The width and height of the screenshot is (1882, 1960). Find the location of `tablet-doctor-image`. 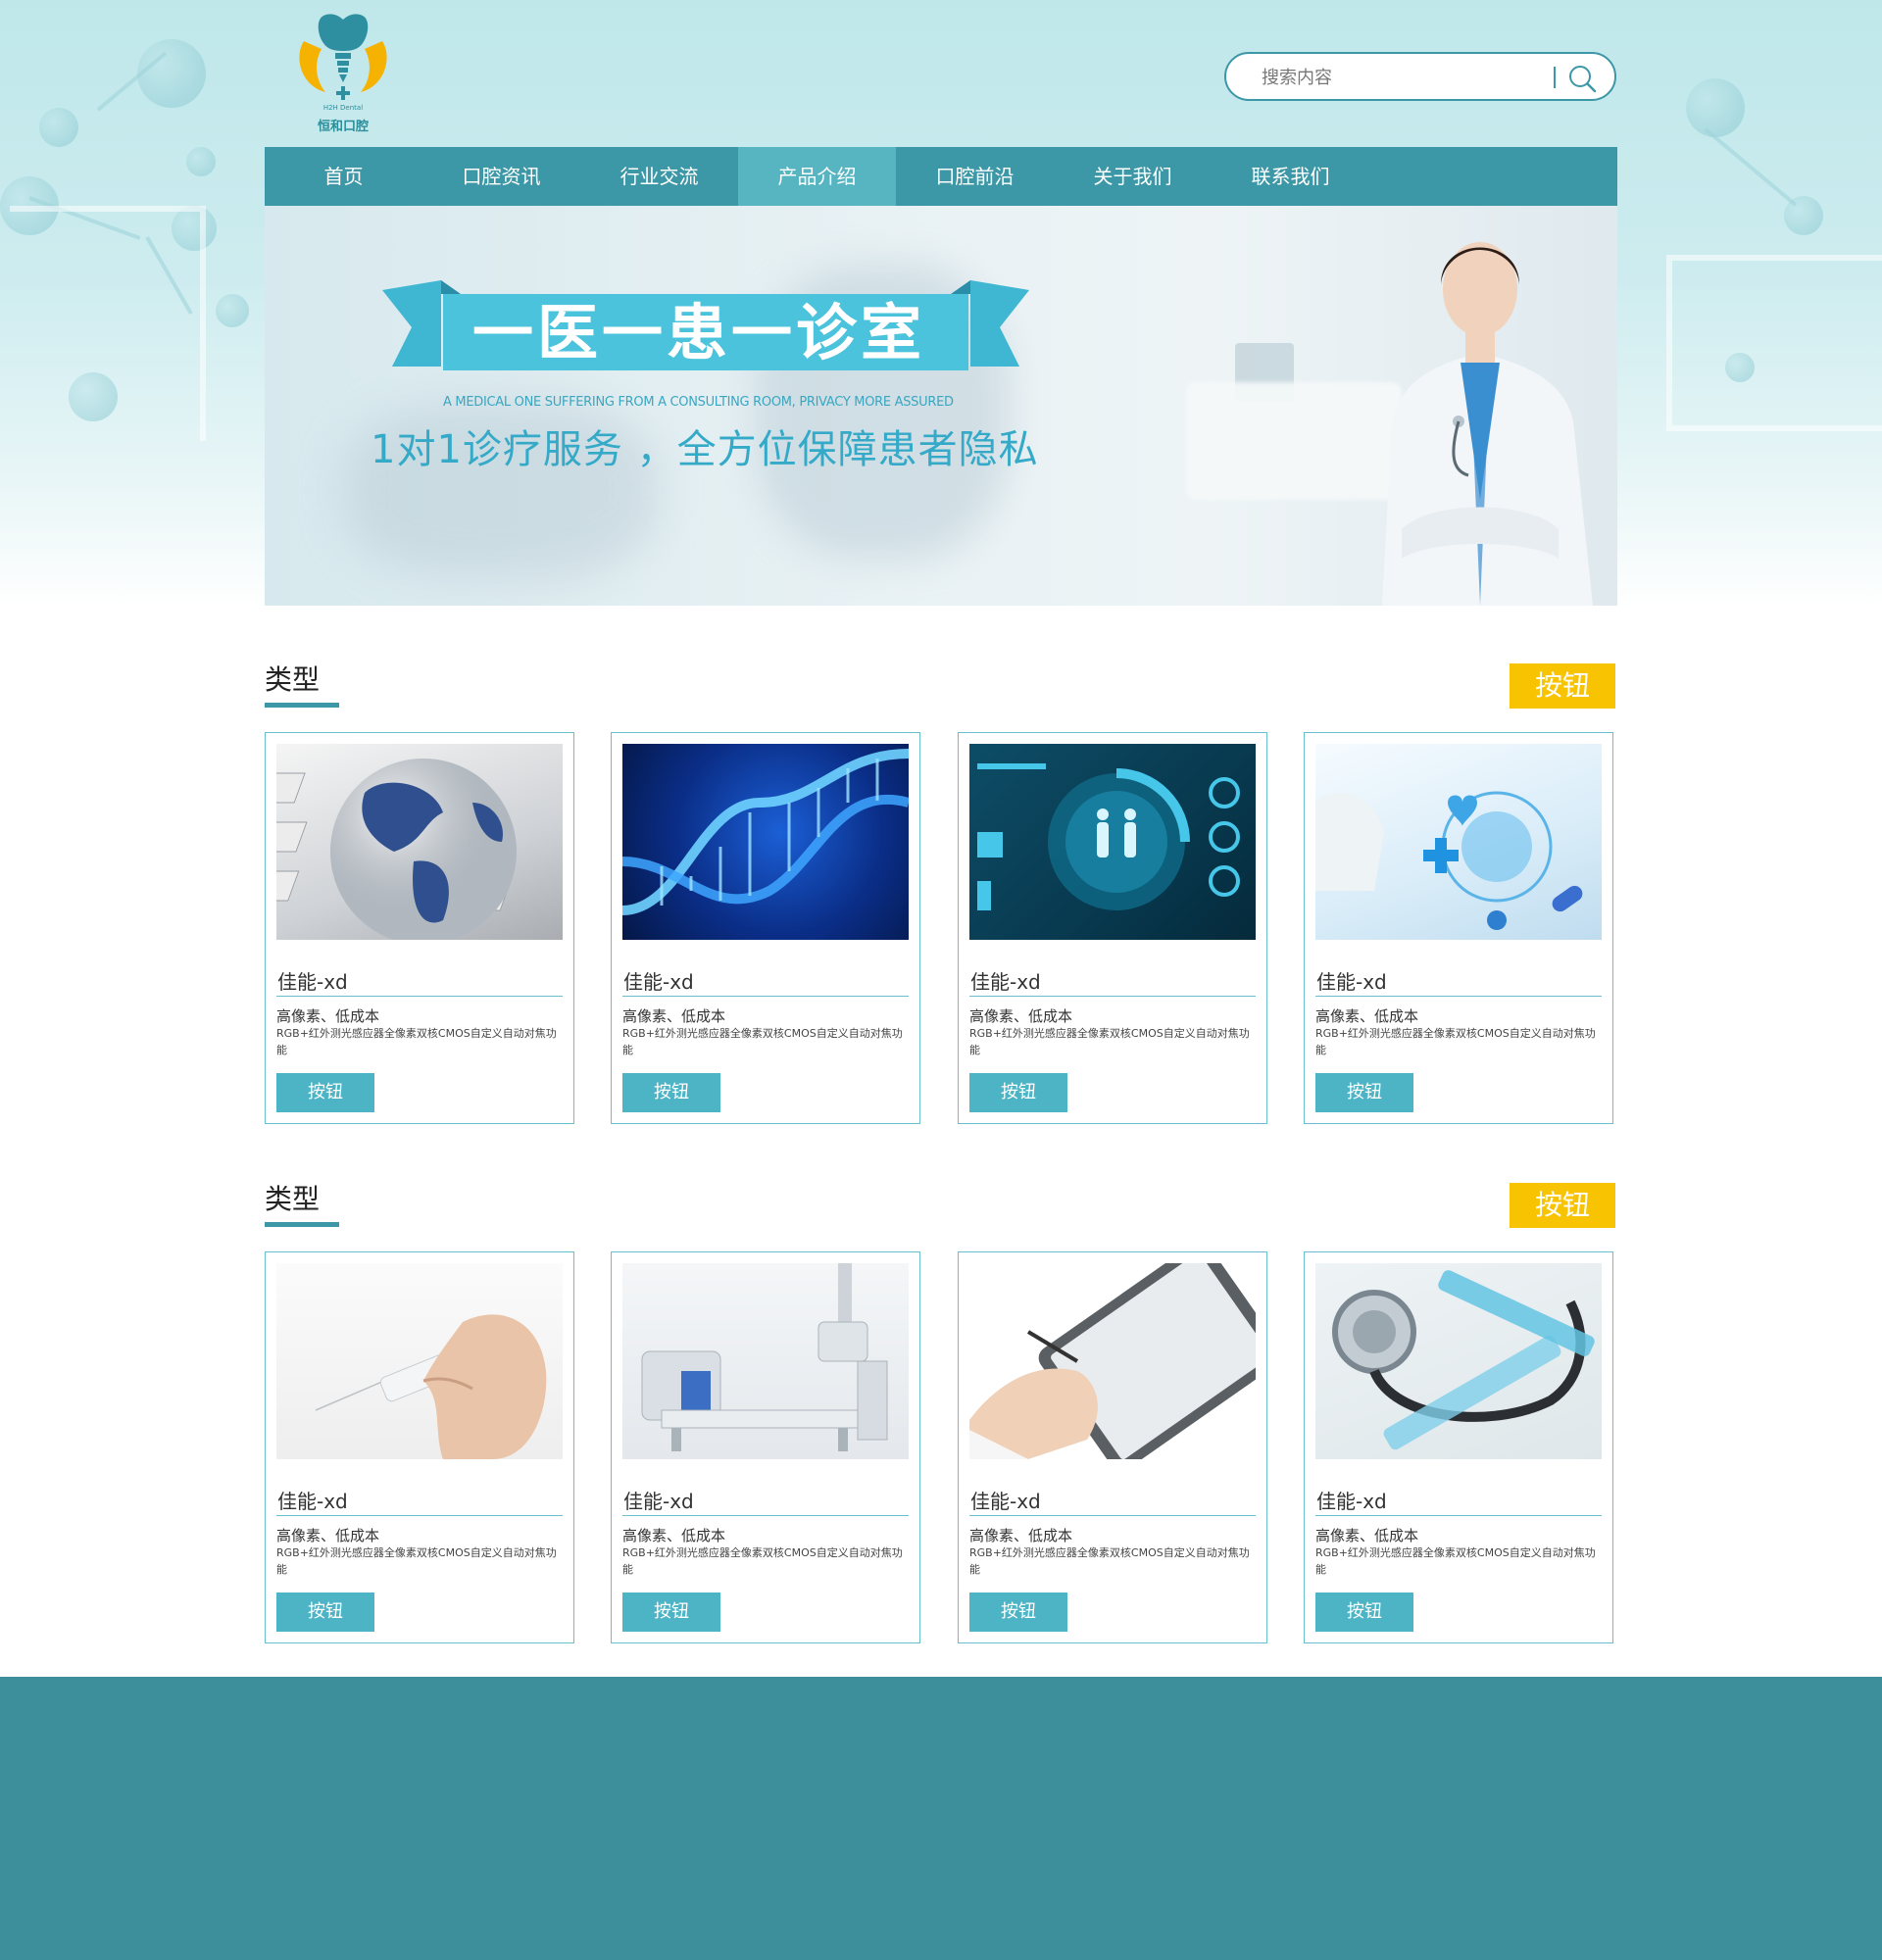

tablet-doctor-image is located at coordinates (1112, 1361).